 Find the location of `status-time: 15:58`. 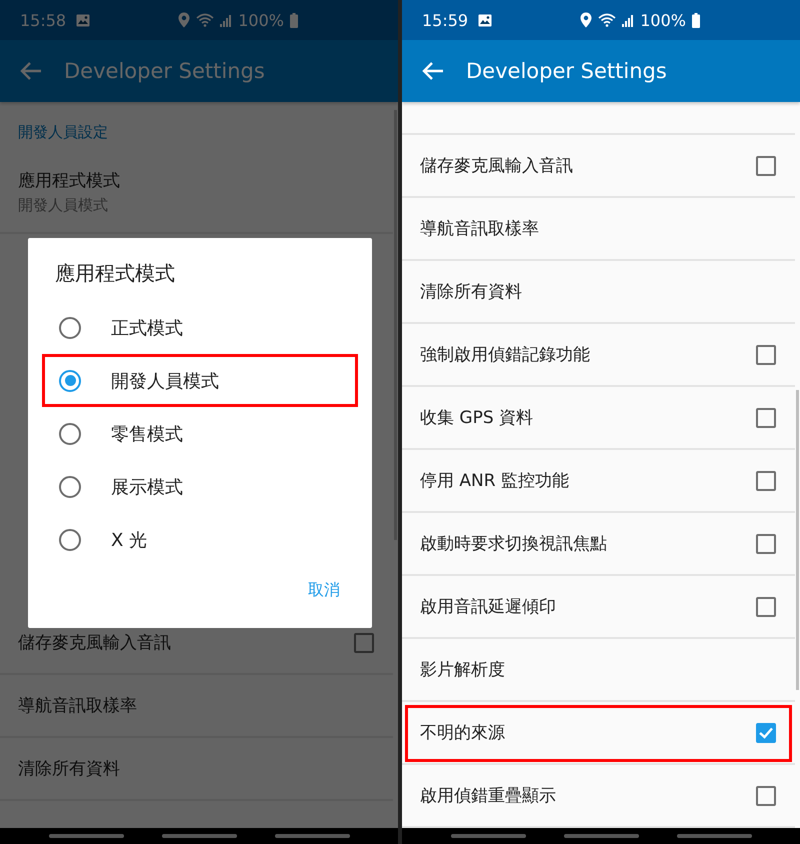

status-time: 15:58 is located at coordinates (43, 20).